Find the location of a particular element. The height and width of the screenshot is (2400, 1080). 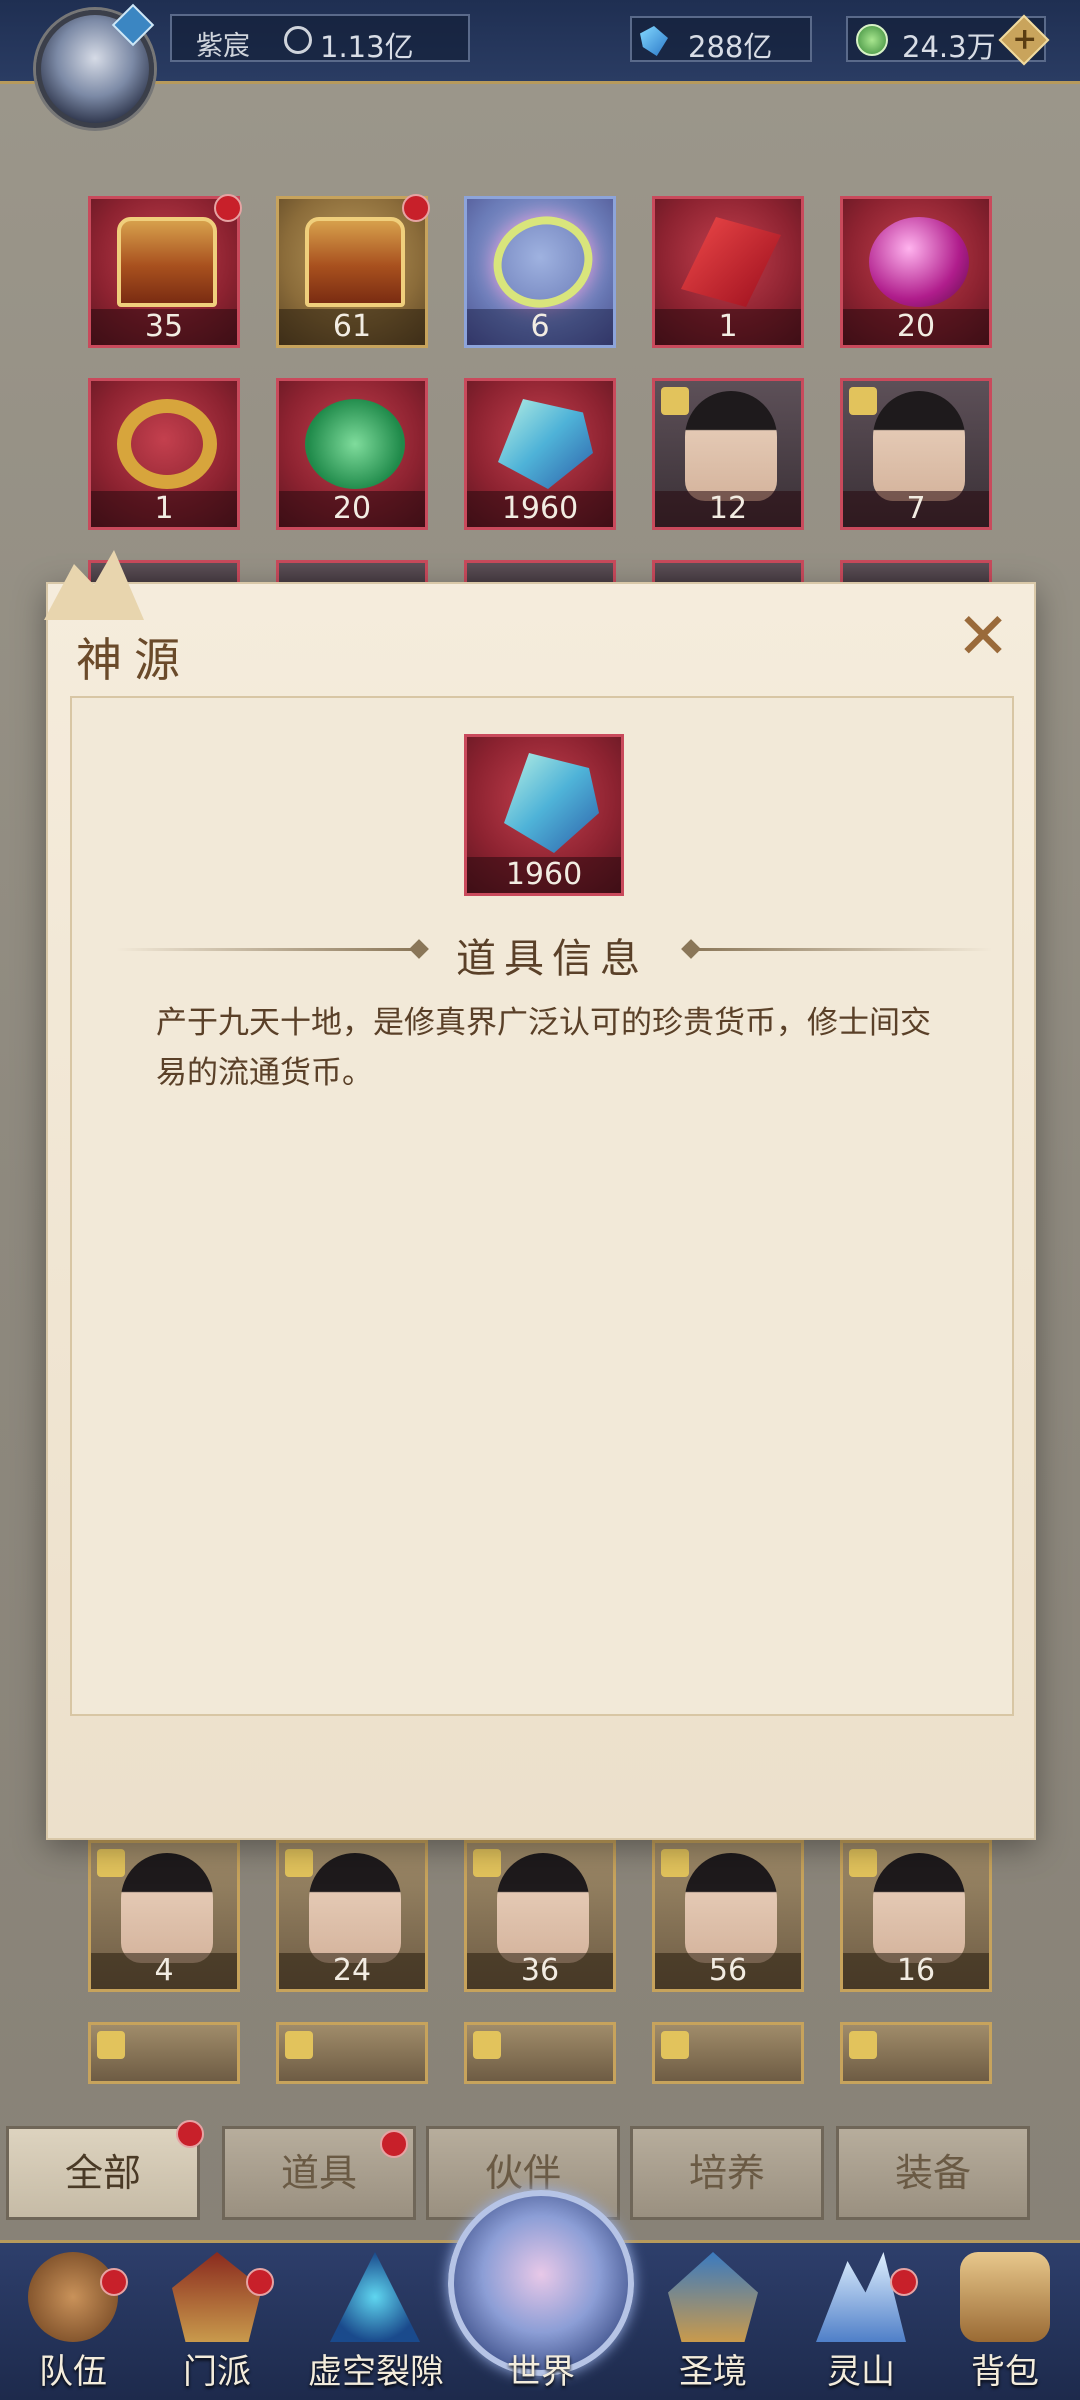

item-count: 12 is located at coordinates (728, 509).